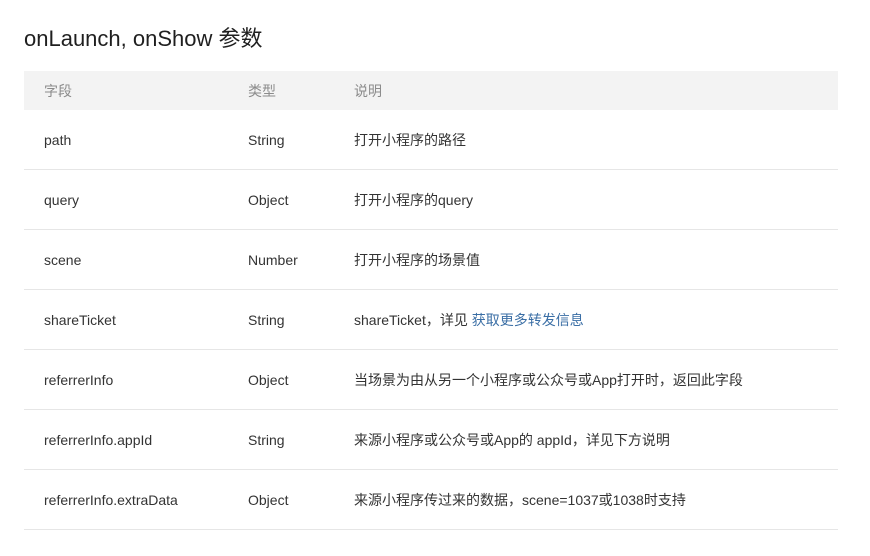  I want to click on cell-desc: 当场景为由从另一个小程序或公众号或App打开时，返回此字段, so click(586, 379).